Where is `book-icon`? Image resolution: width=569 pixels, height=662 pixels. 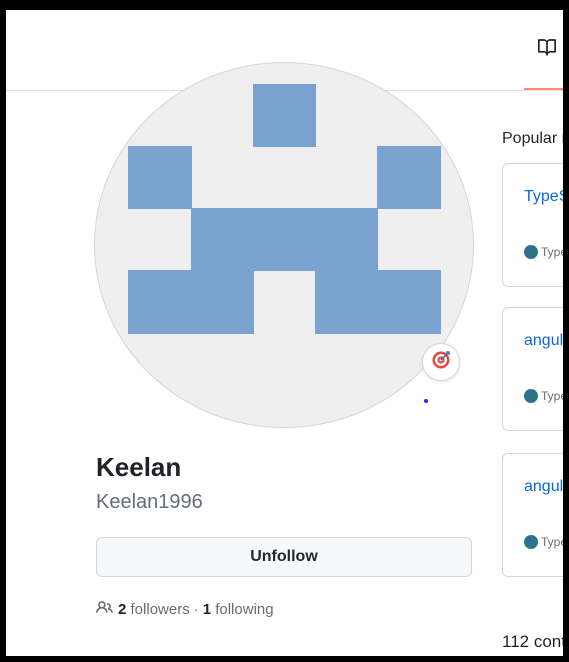
book-icon is located at coordinates (546, 49).